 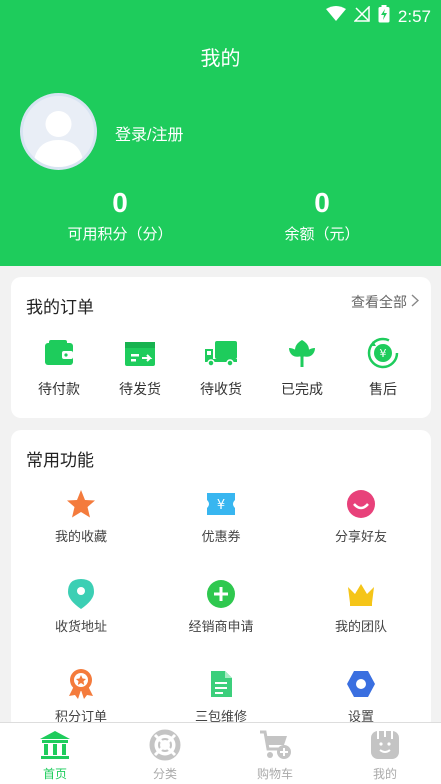 I want to click on tab-cart: 购物车, so click(x=275, y=755).